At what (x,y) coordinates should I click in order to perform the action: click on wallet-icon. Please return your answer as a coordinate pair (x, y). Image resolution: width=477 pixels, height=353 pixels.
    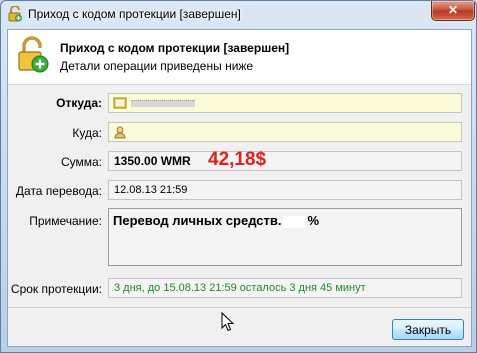
    Looking at the image, I should click on (120, 103).